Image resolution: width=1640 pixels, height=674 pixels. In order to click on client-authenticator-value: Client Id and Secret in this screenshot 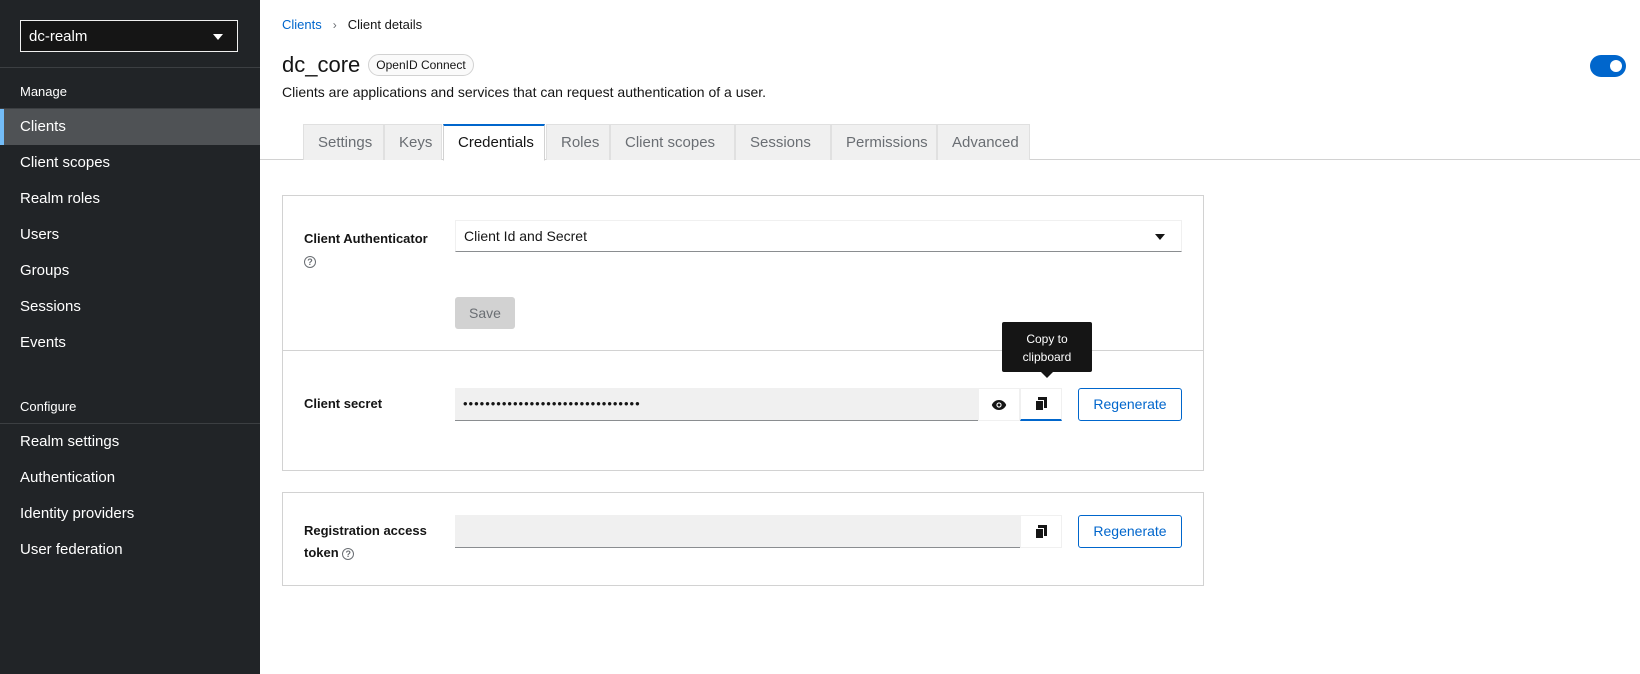, I will do `click(525, 236)`.